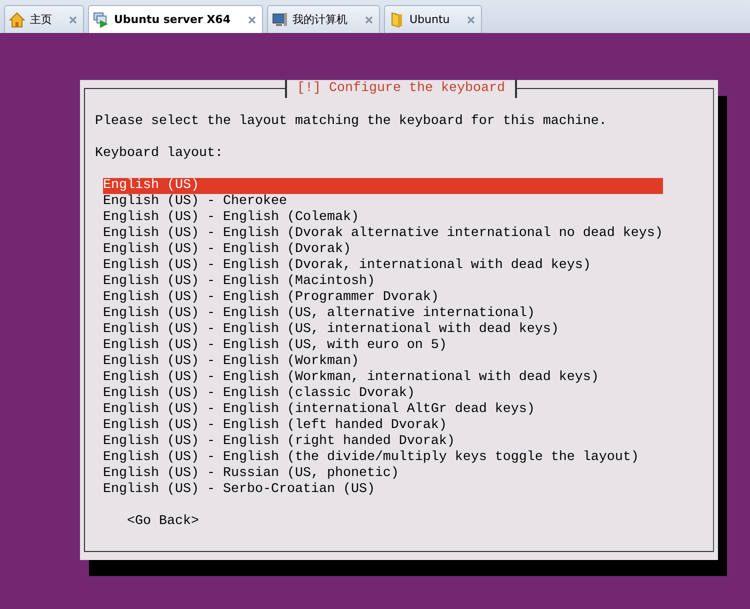 This screenshot has height=609, width=750. I want to click on layout-option: English (US) - English (US, international with dead keys), so click(383, 330).